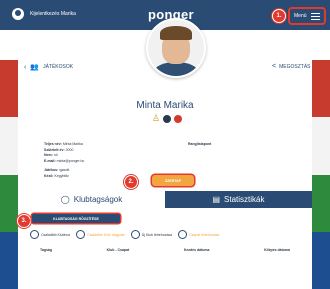  Describe the element at coordinates (156, 118) in the screenshot. I see `person-icon: ♙` at that location.